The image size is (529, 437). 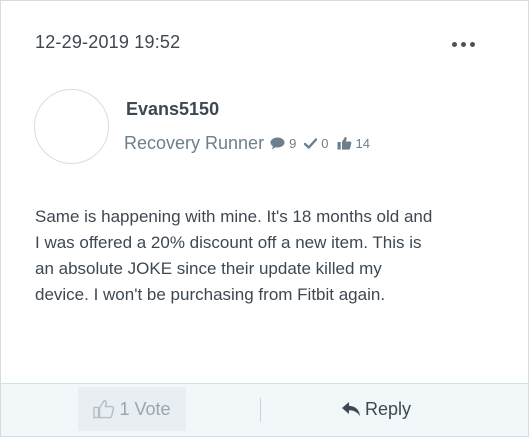 What do you see at coordinates (145, 408) in the screenshot?
I see `vote-label: 1 Vote` at bounding box center [145, 408].